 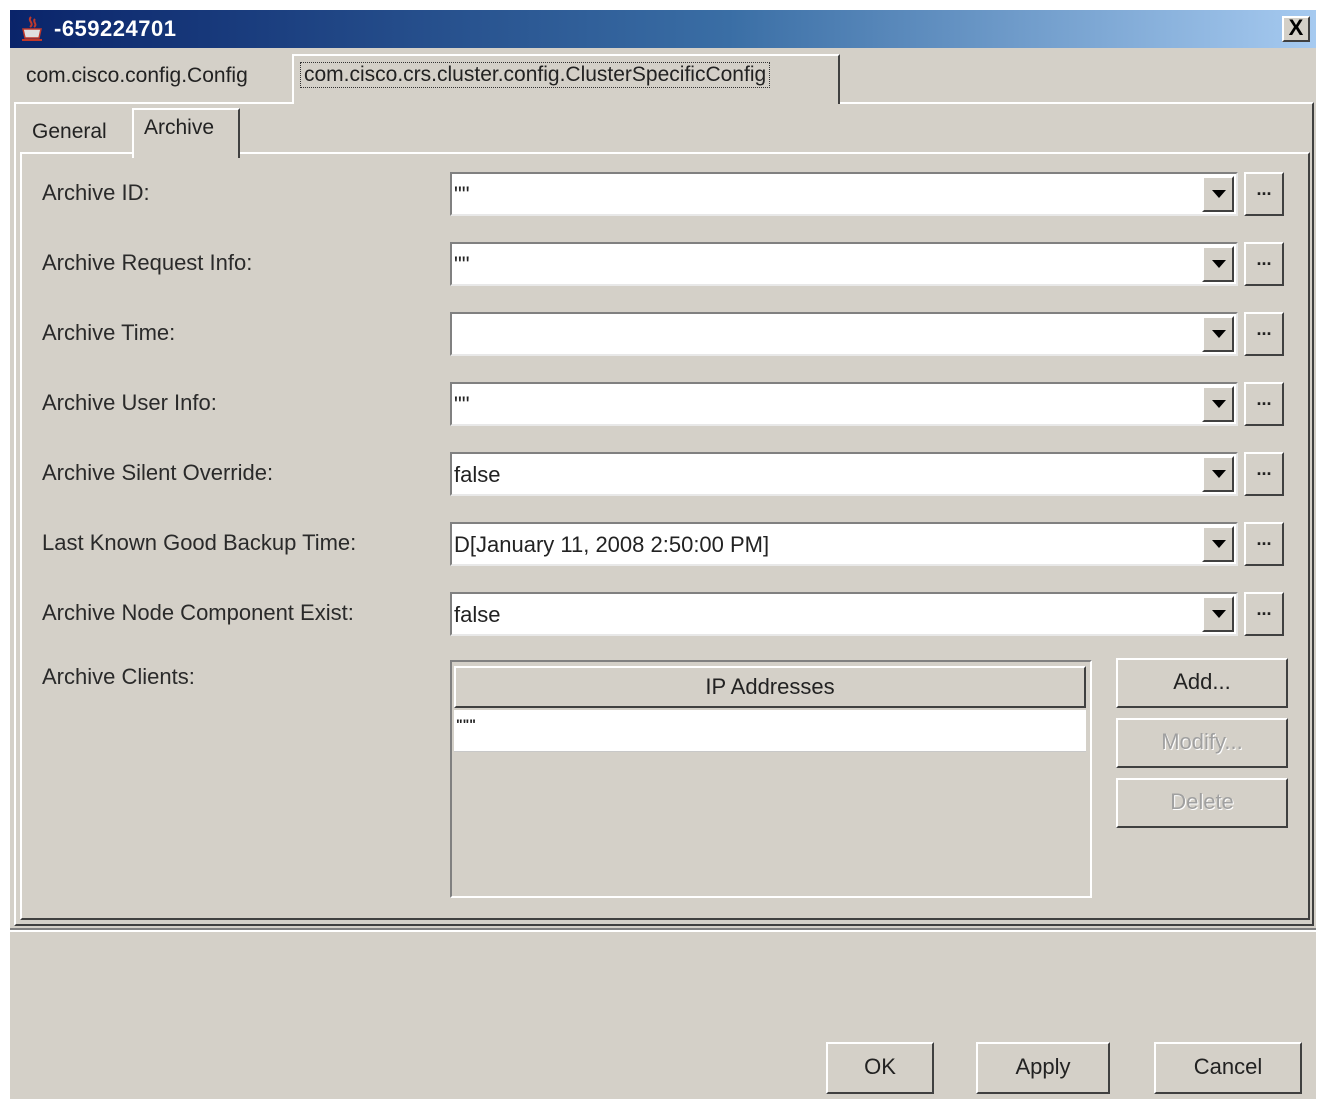 I want to click on archive-clients-label: Archive Clients:, so click(x=118, y=676).